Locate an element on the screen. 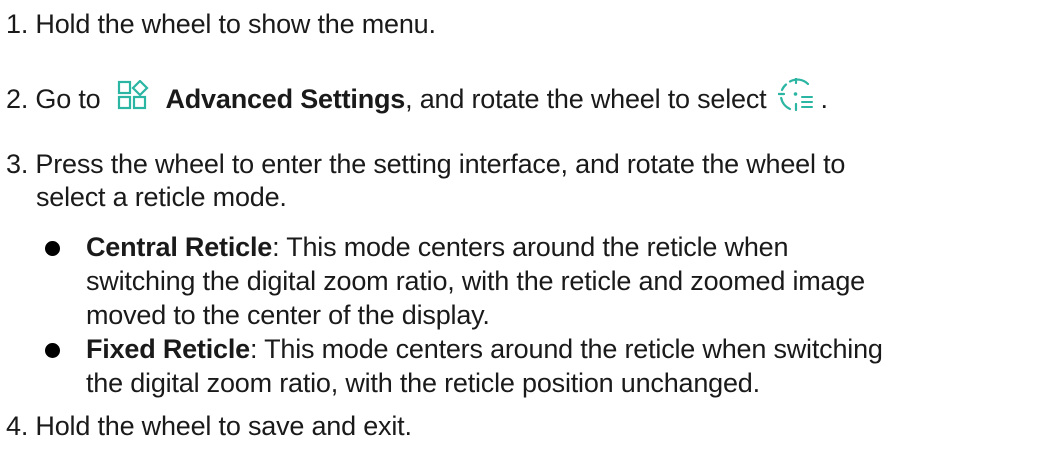 The image size is (1057, 459). step-4: 4. Hold the wheel to save and exit. is located at coordinates (209, 426).